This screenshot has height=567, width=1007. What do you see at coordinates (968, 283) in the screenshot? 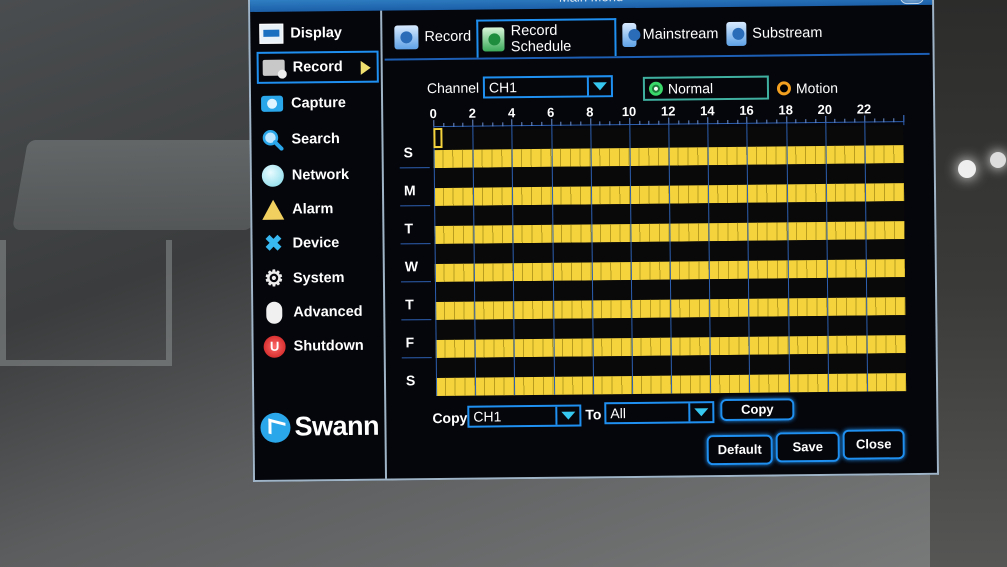
I see `background-right` at bounding box center [968, 283].